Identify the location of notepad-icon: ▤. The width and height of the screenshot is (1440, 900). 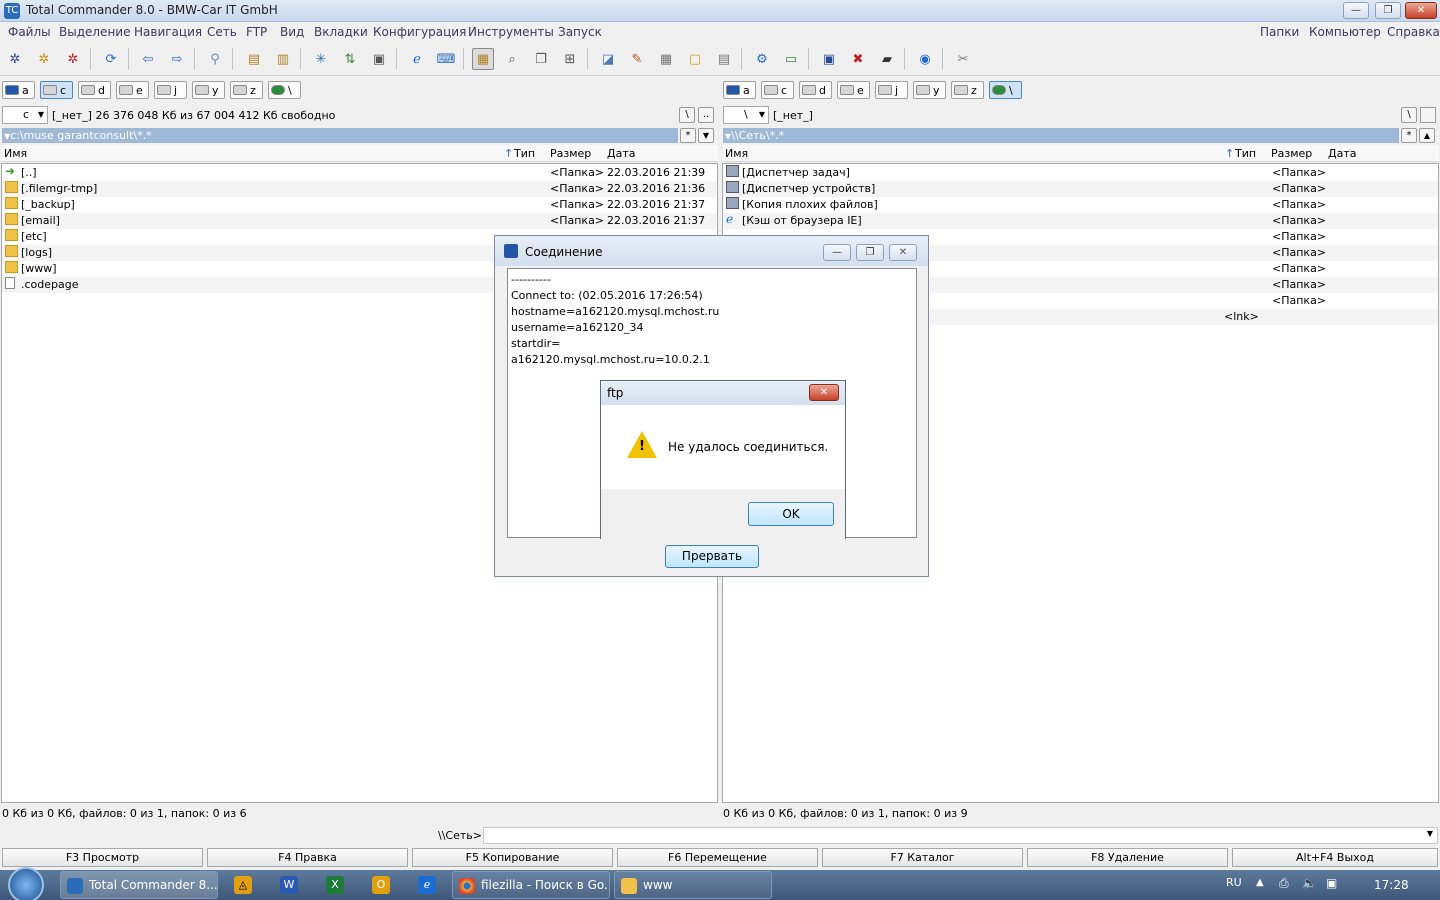
(724, 59).